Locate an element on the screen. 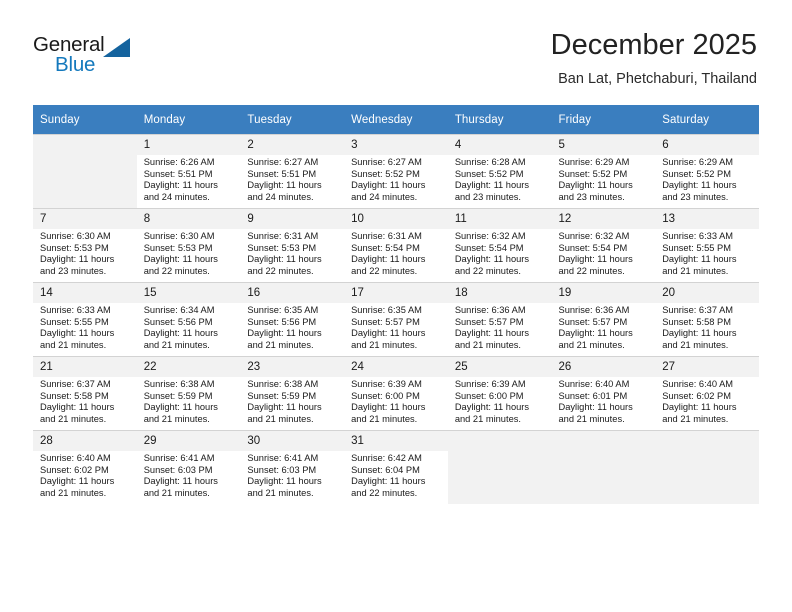 The width and height of the screenshot is (792, 612). day-number: 11 is located at coordinates (499, 219).